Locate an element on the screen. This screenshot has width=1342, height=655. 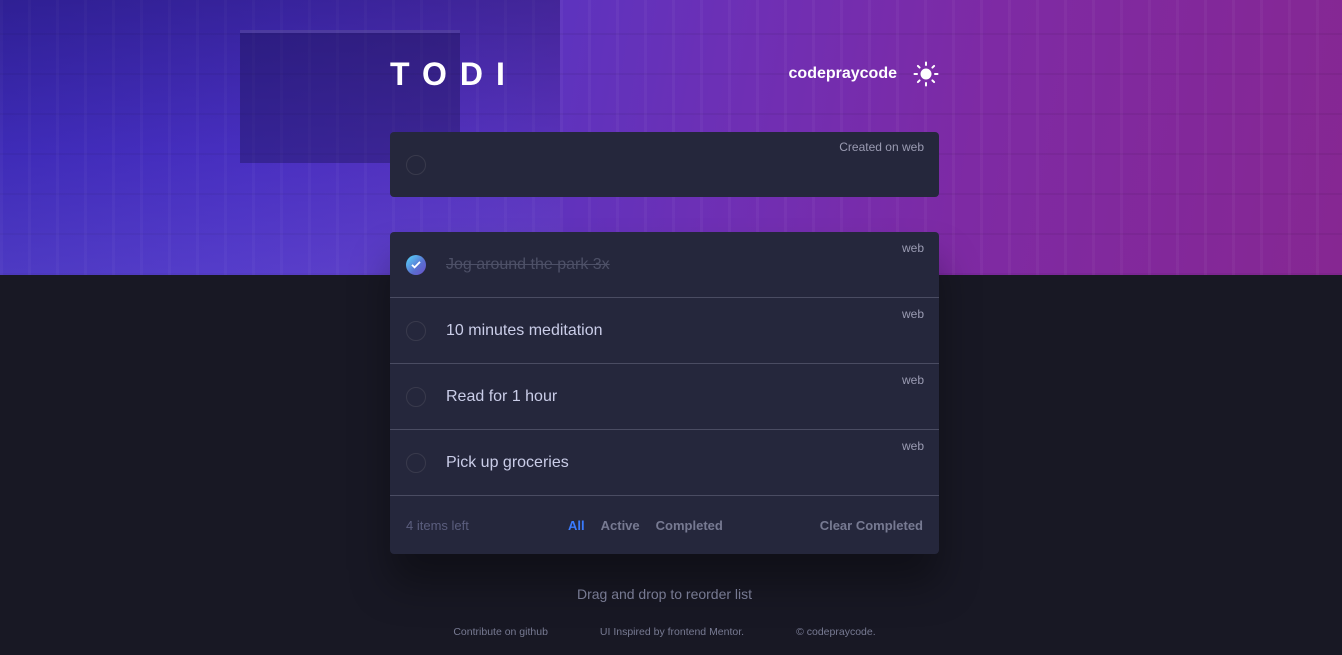
sun-icon is located at coordinates (926, 74).